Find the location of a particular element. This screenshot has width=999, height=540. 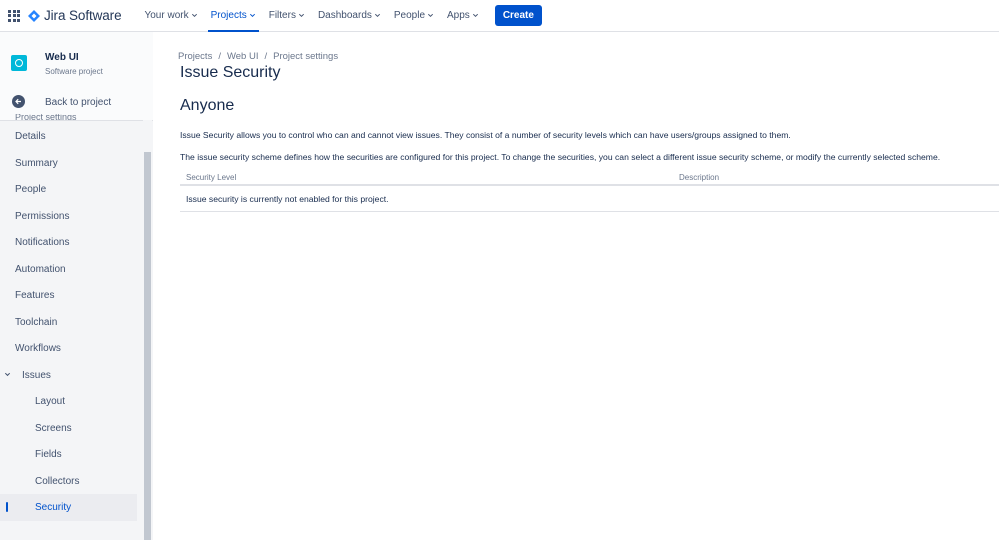

sidebar-item-label: Workflows is located at coordinates (38, 348).